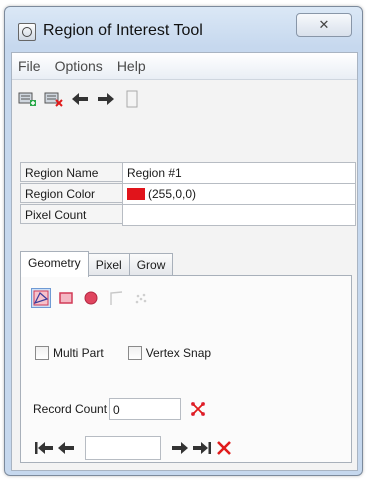 Image resolution: width=367 pixels, height=480 pixels. I want to click on region-name-value: Region #1, so click(154, 173).